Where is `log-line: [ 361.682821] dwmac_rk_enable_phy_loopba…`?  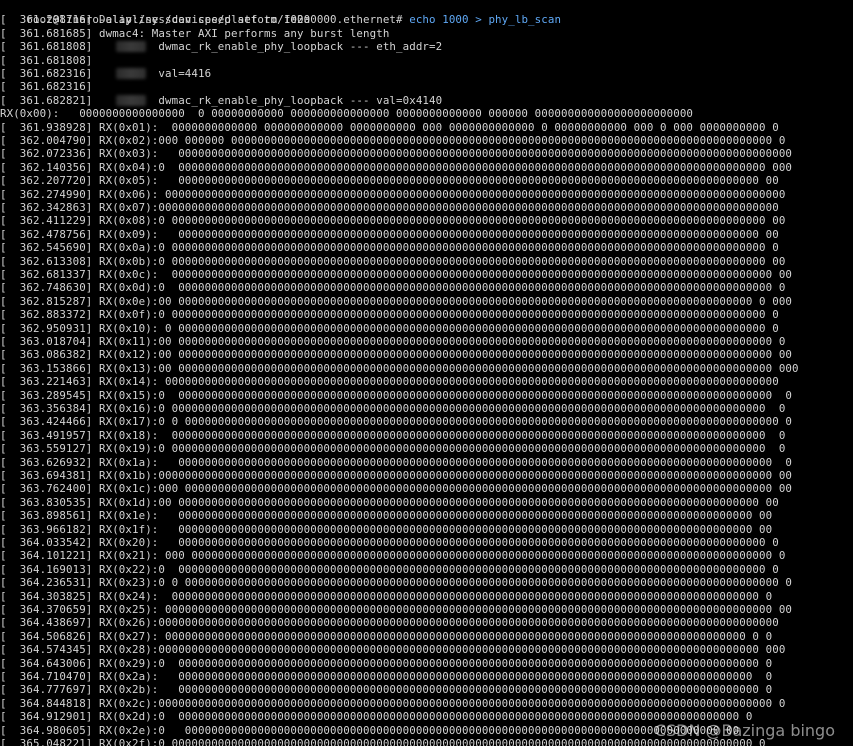 log-line: [ 361.682821] dwmac_rk_enable_phy_loopba… is located at coordinates (221, 100).